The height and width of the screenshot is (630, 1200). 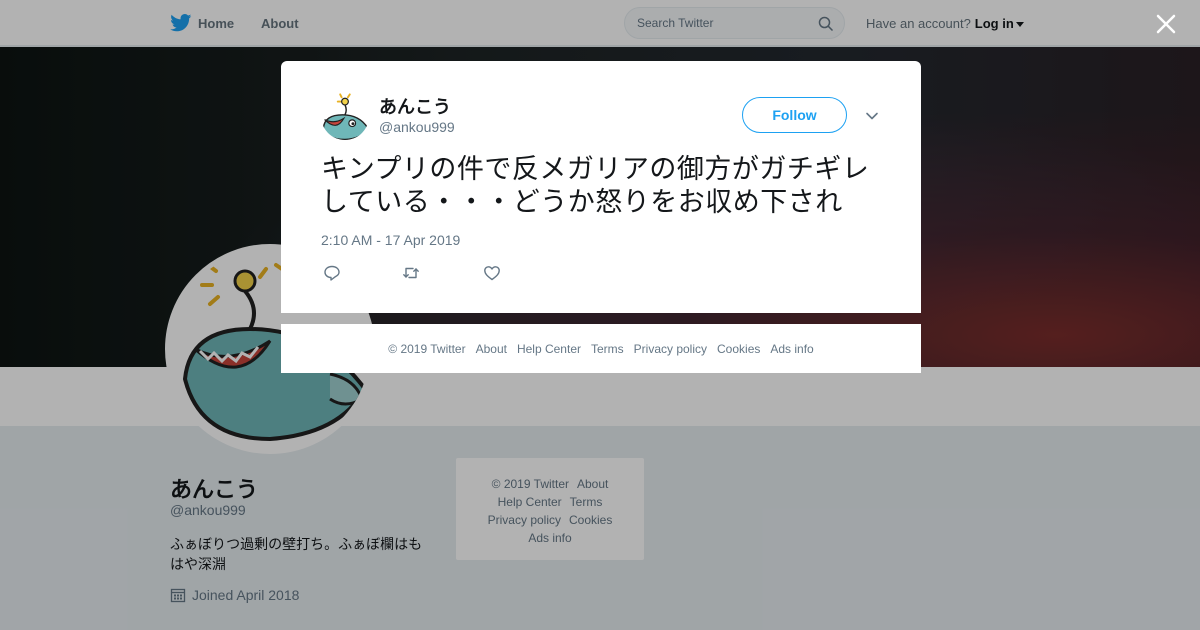 I want to click on tweet-author-handle: @ankou999, so click(x=417, y=127).